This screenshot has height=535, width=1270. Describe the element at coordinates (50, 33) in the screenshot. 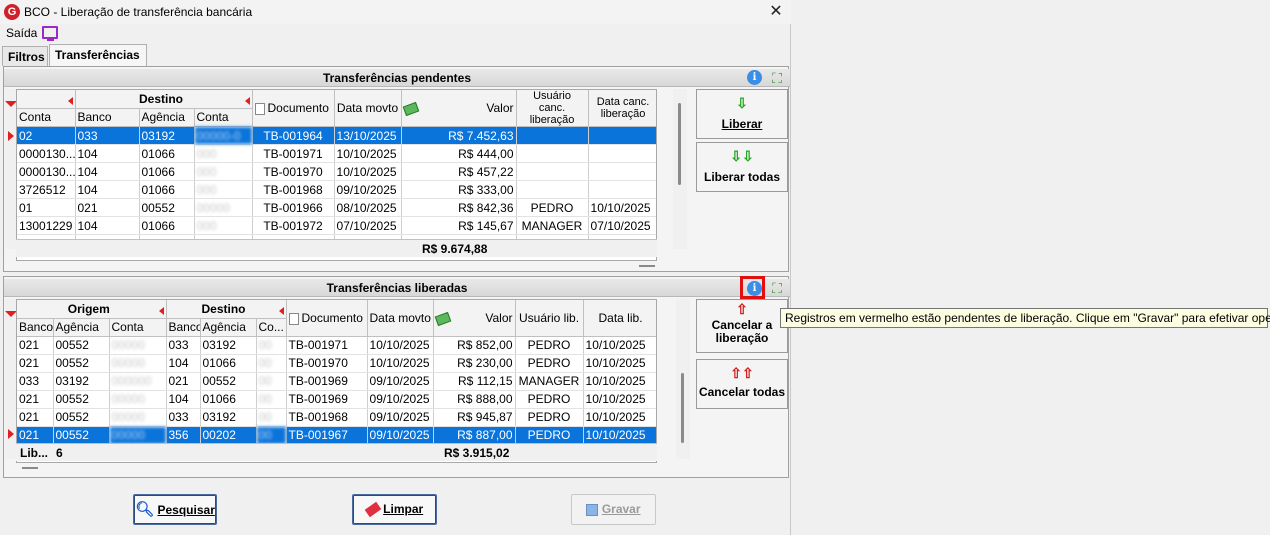

I see `monitor-icon` at that location.